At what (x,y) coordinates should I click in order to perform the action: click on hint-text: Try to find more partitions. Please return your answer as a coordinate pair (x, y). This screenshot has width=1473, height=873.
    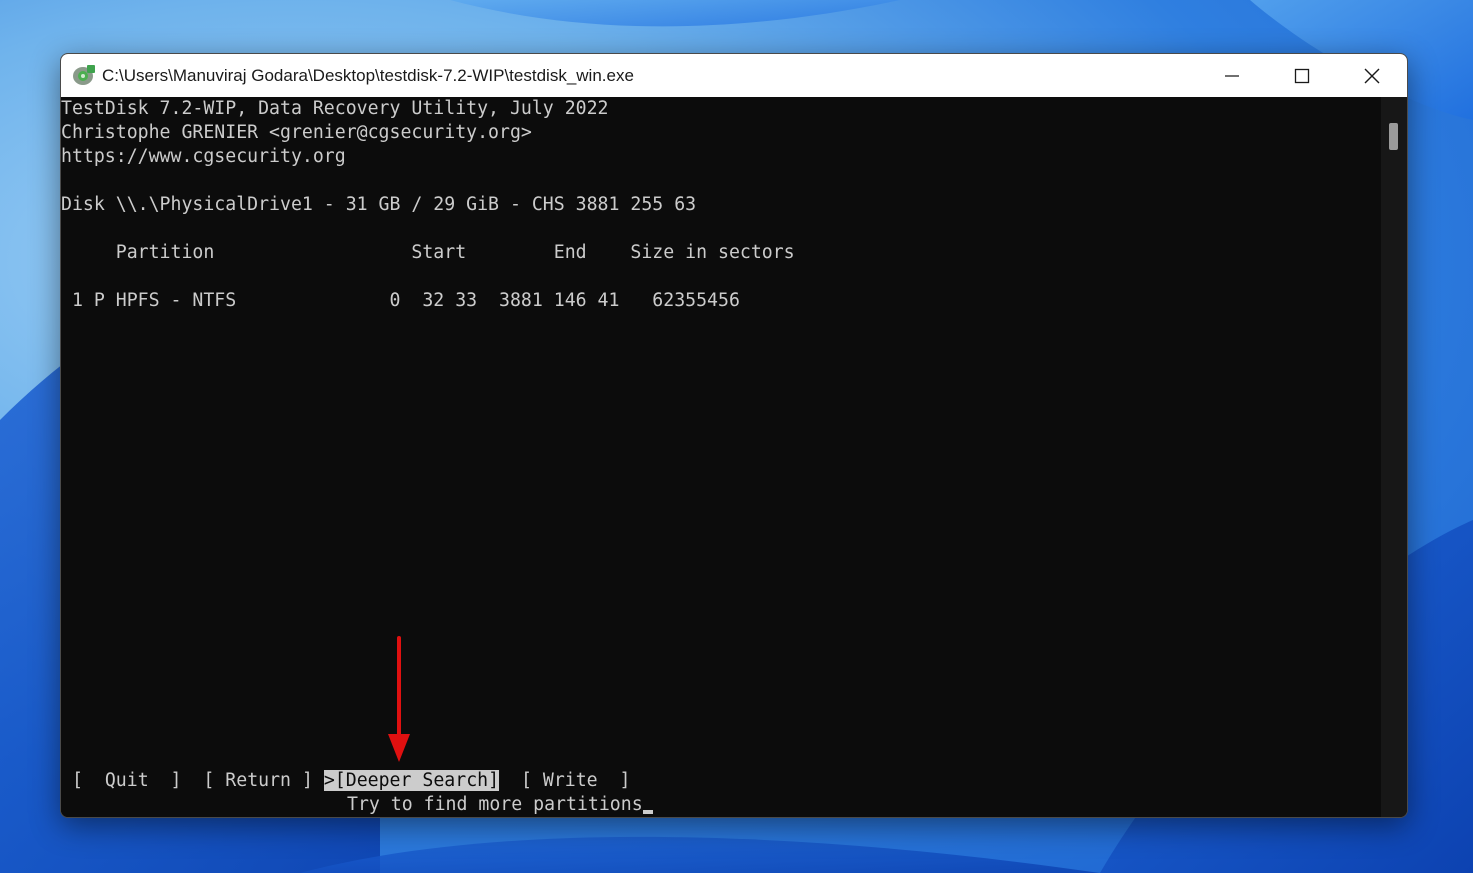
    Looking at the image, I should click on (495, 804).